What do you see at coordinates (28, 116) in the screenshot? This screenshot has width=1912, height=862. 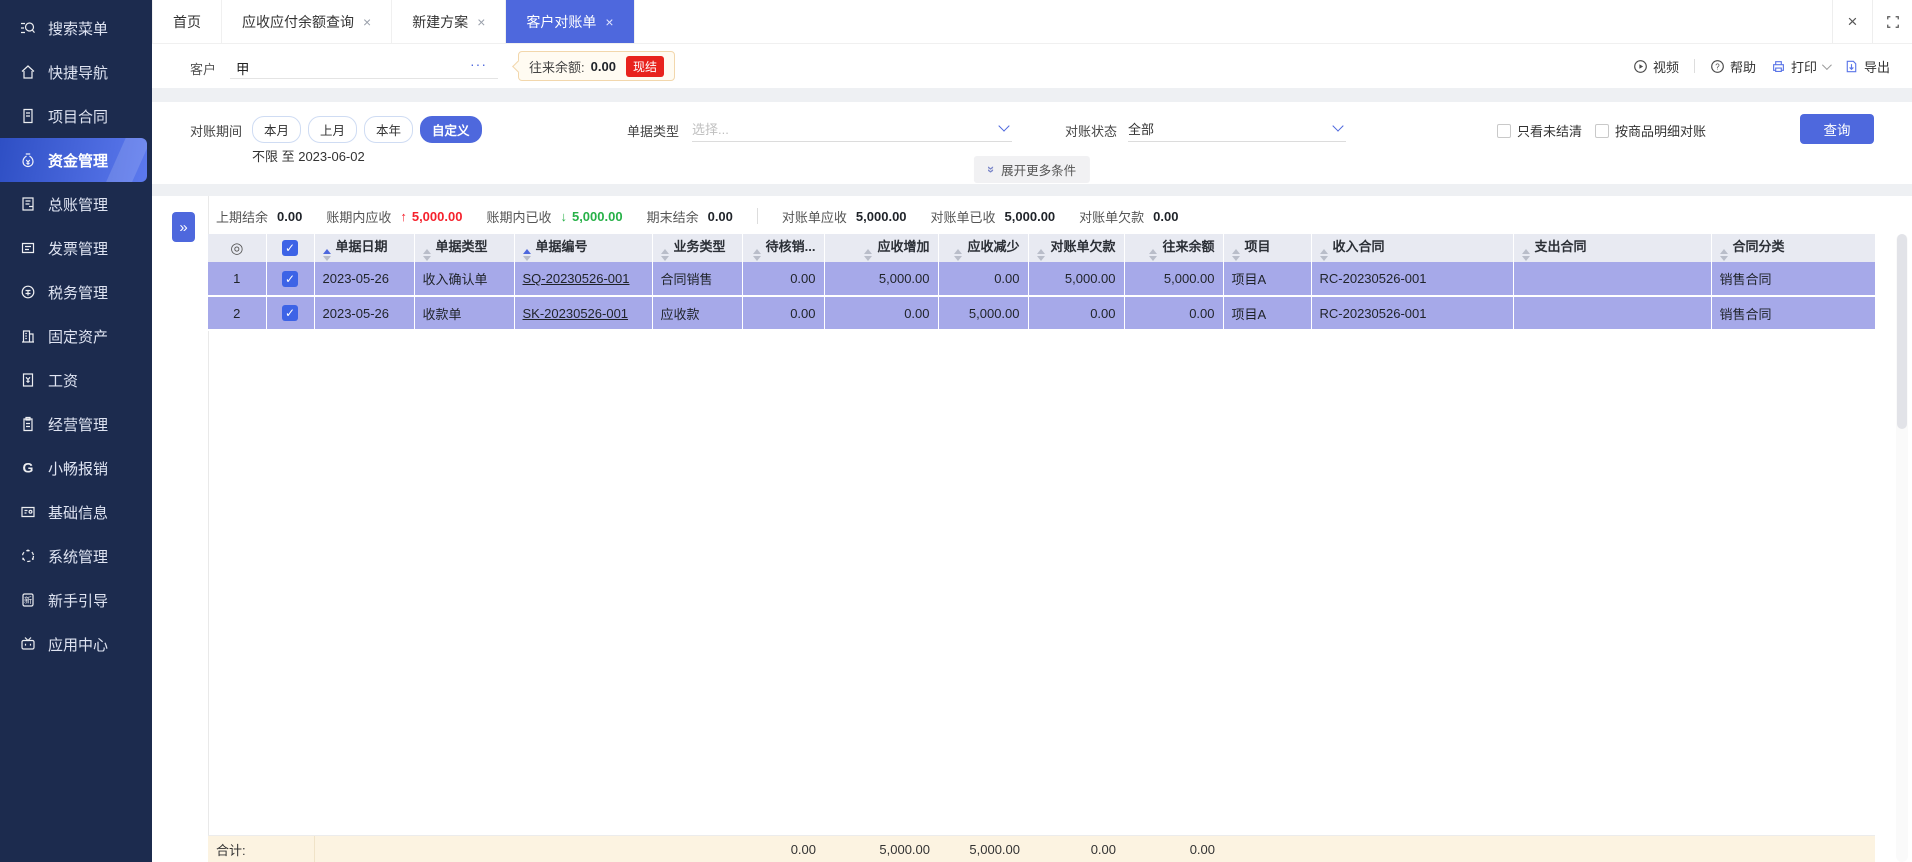 I see `contract-icon` at bounding box center [28, 116].